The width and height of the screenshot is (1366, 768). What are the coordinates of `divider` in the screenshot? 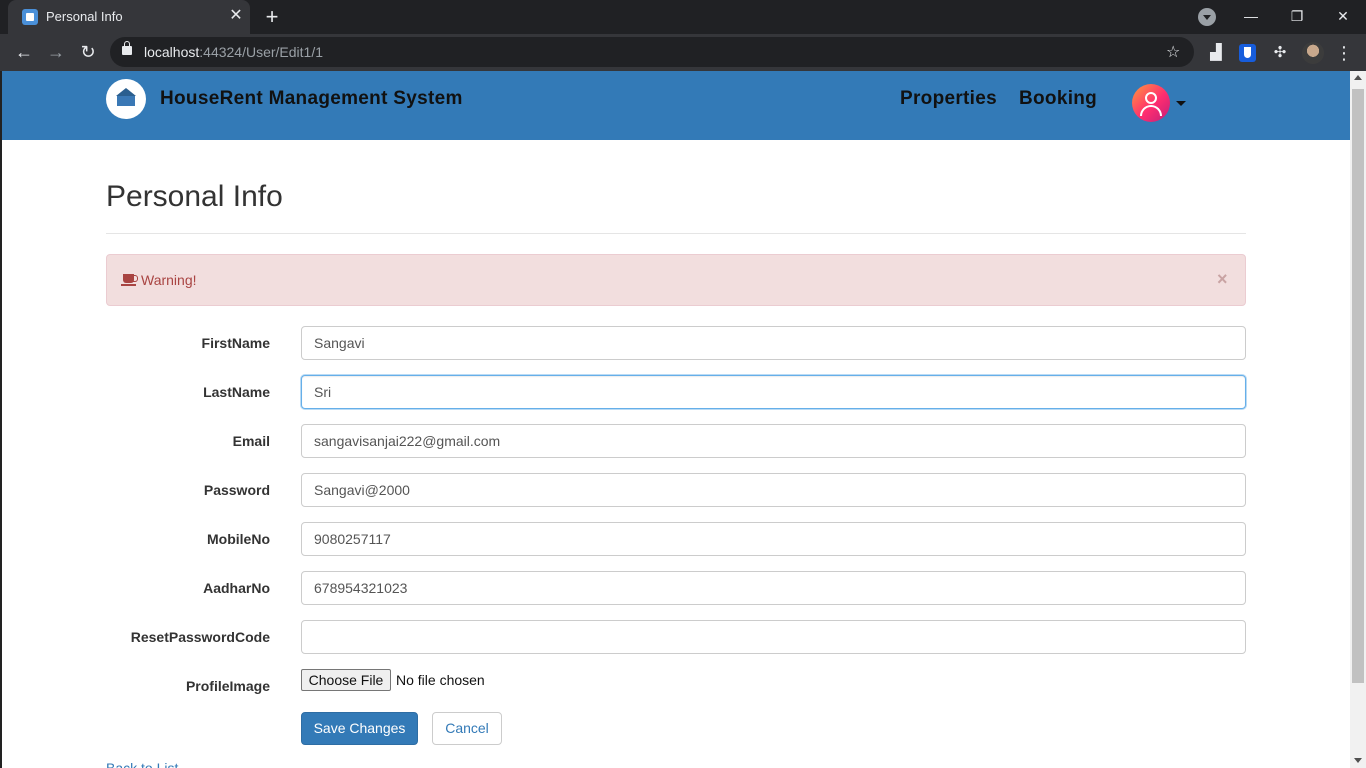 It's located at (676, 233).